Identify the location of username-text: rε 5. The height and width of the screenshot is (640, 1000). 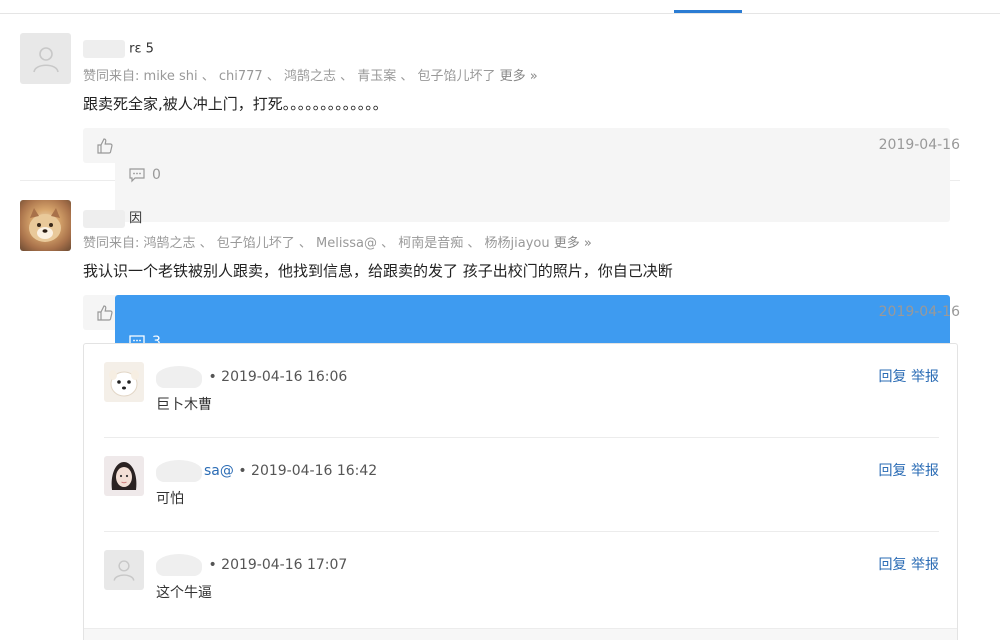
(141, 49).